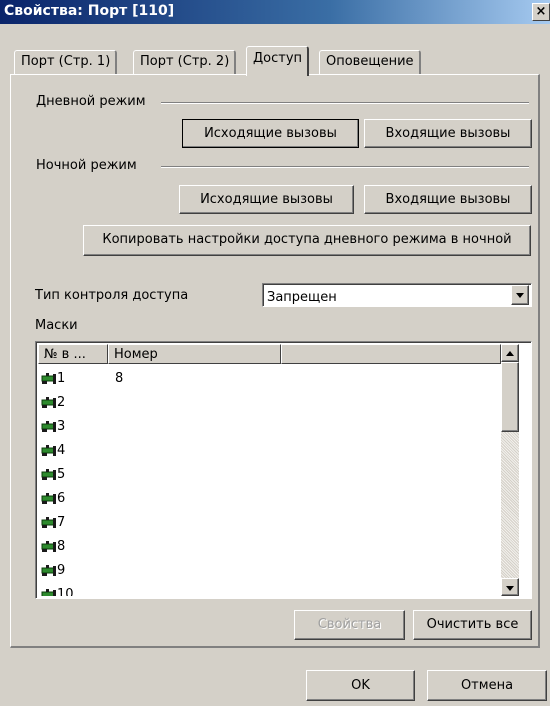  I want to click on ok-button: OK, so click(360, 685).